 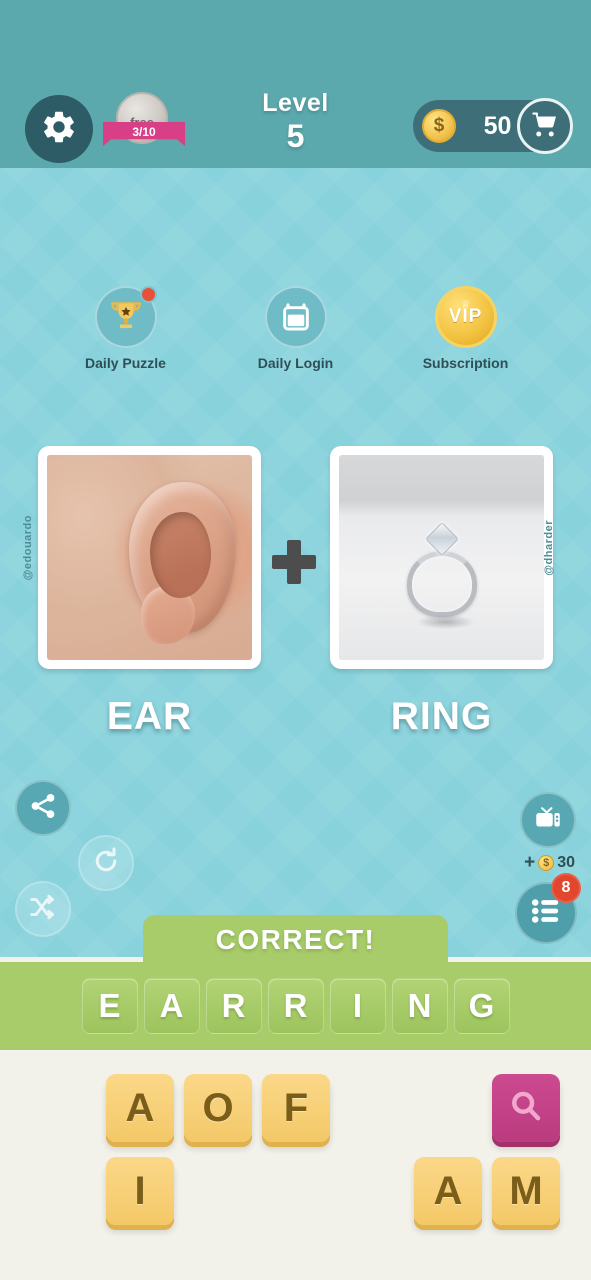 I want to click on vip-coin-icon: ♕ VIP, so click(x=465, y=317).